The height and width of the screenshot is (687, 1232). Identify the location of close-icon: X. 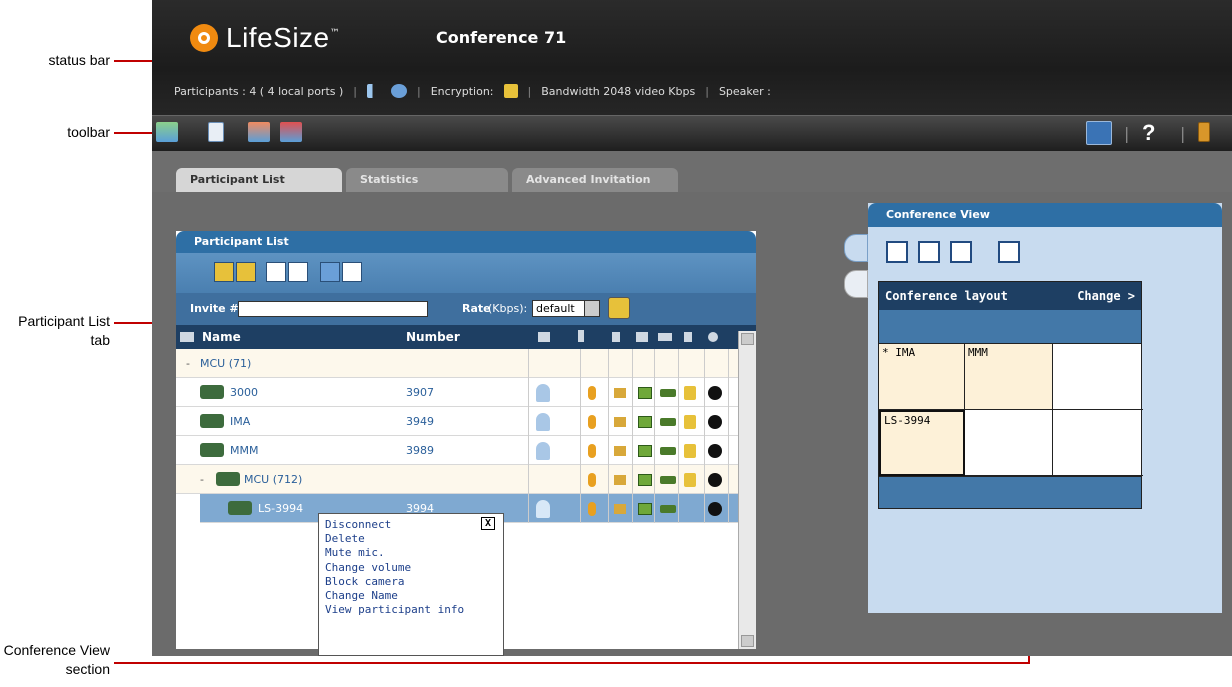
(488, 523).